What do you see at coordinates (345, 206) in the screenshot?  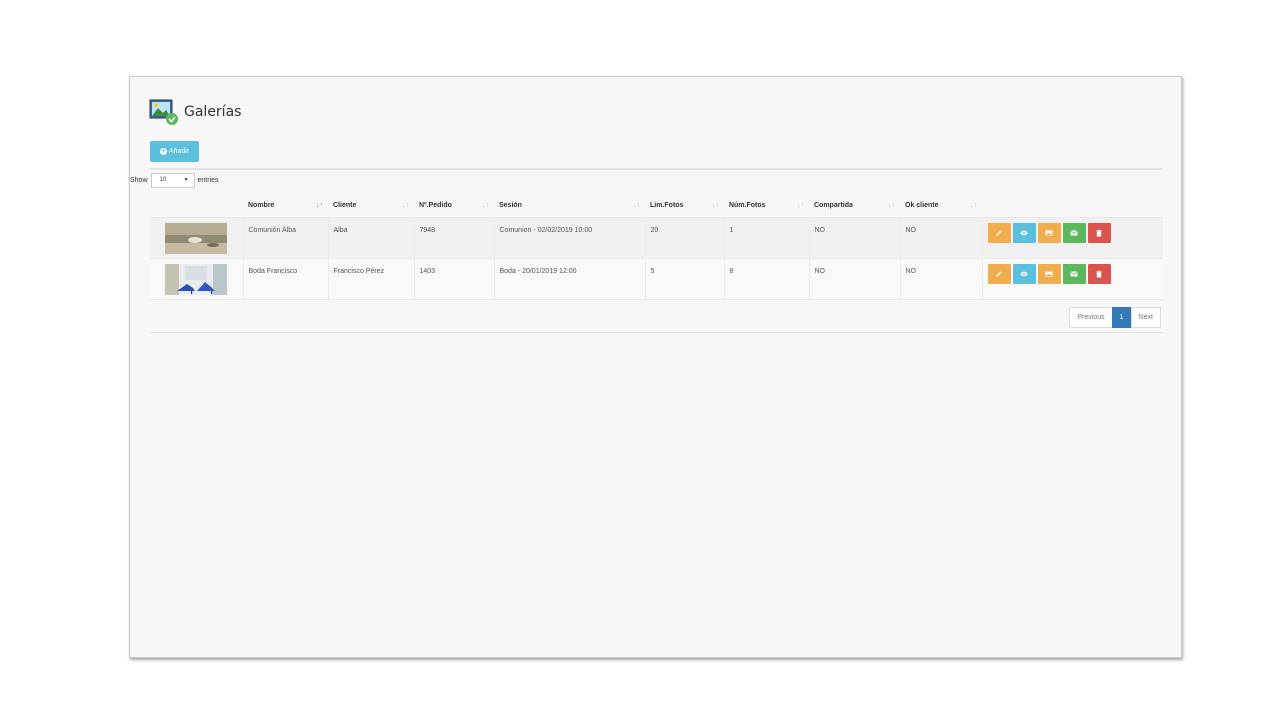 I see `column-header-label: Cliente` at bounding box center [345, 206].